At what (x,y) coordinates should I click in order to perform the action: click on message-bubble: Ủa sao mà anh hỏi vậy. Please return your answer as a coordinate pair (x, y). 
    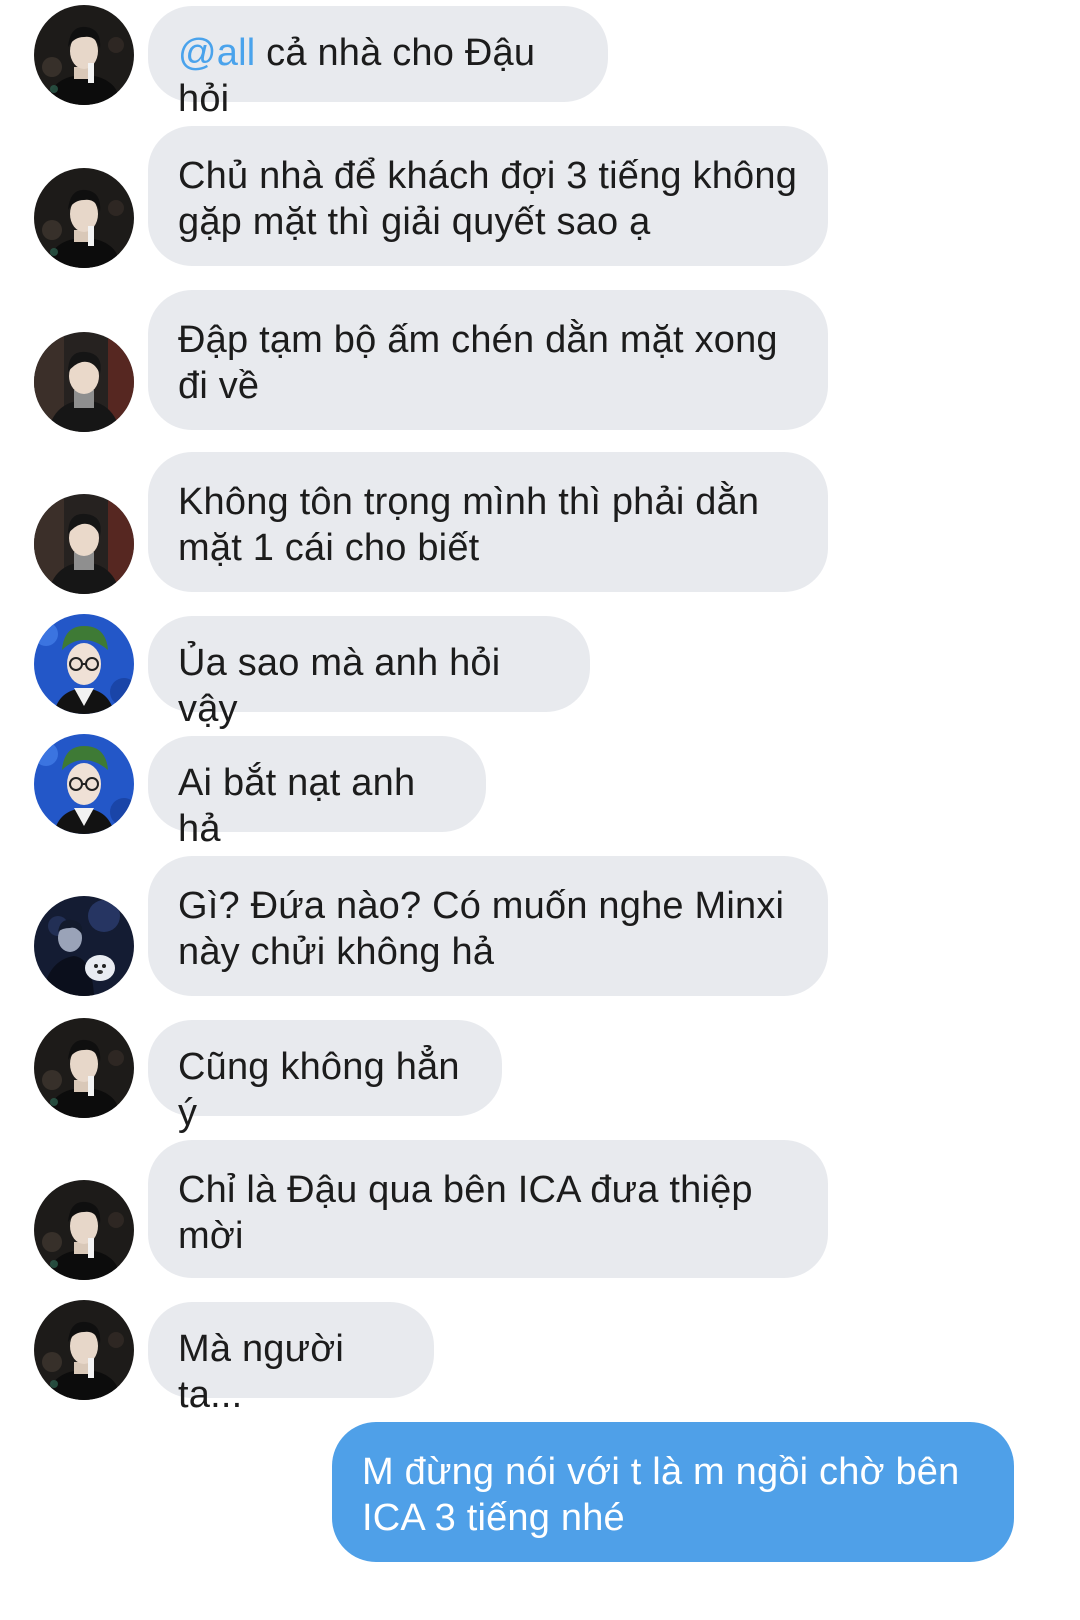
    Looking at the image, I should click on (369, 673).